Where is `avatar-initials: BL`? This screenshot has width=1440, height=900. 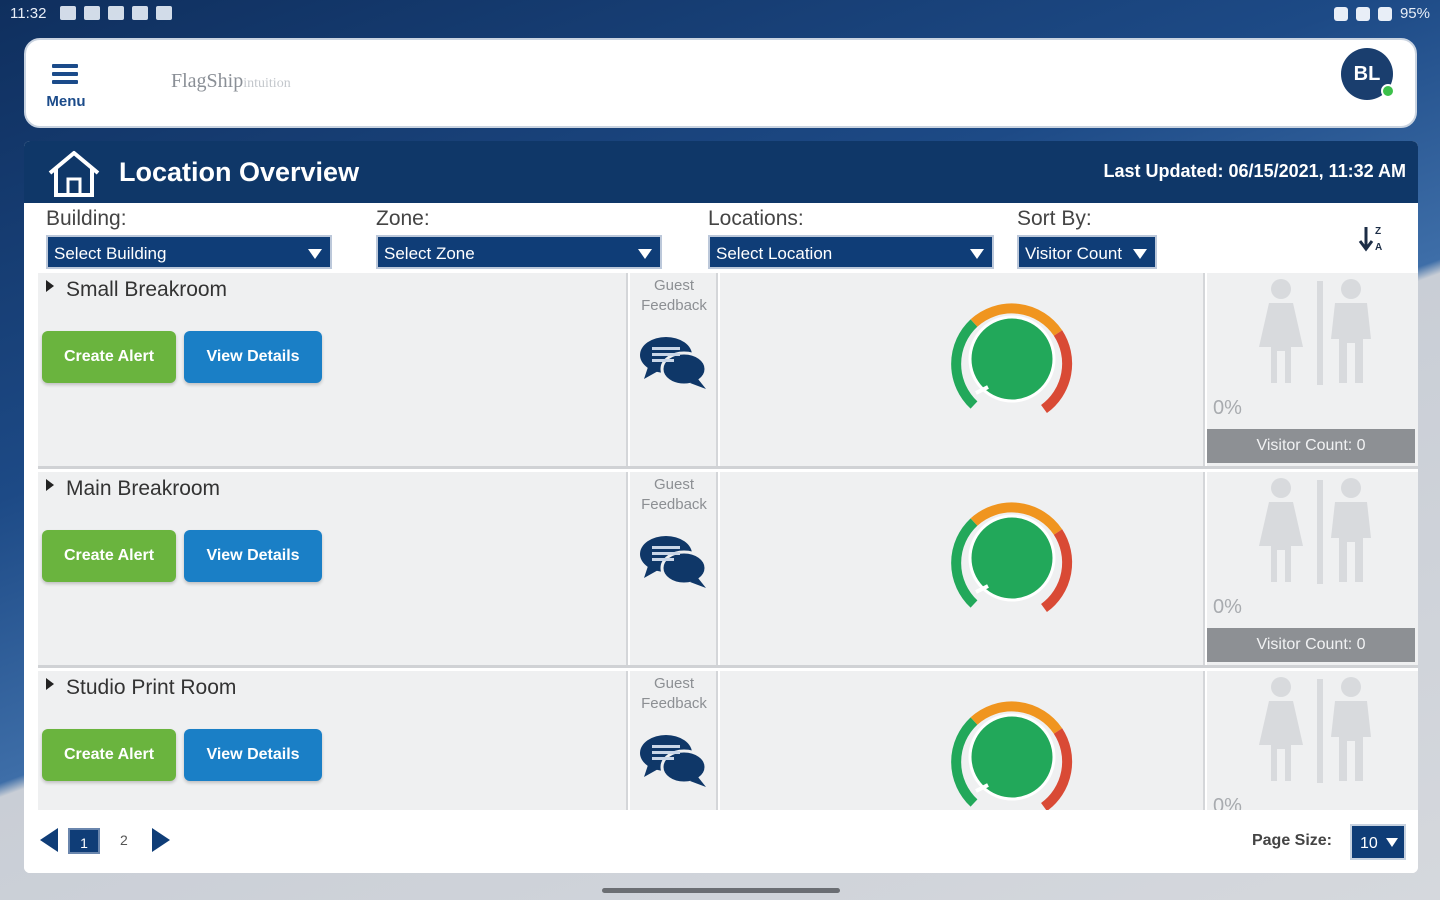
avatar-initials: BL is located at coordinates (1367, 74).